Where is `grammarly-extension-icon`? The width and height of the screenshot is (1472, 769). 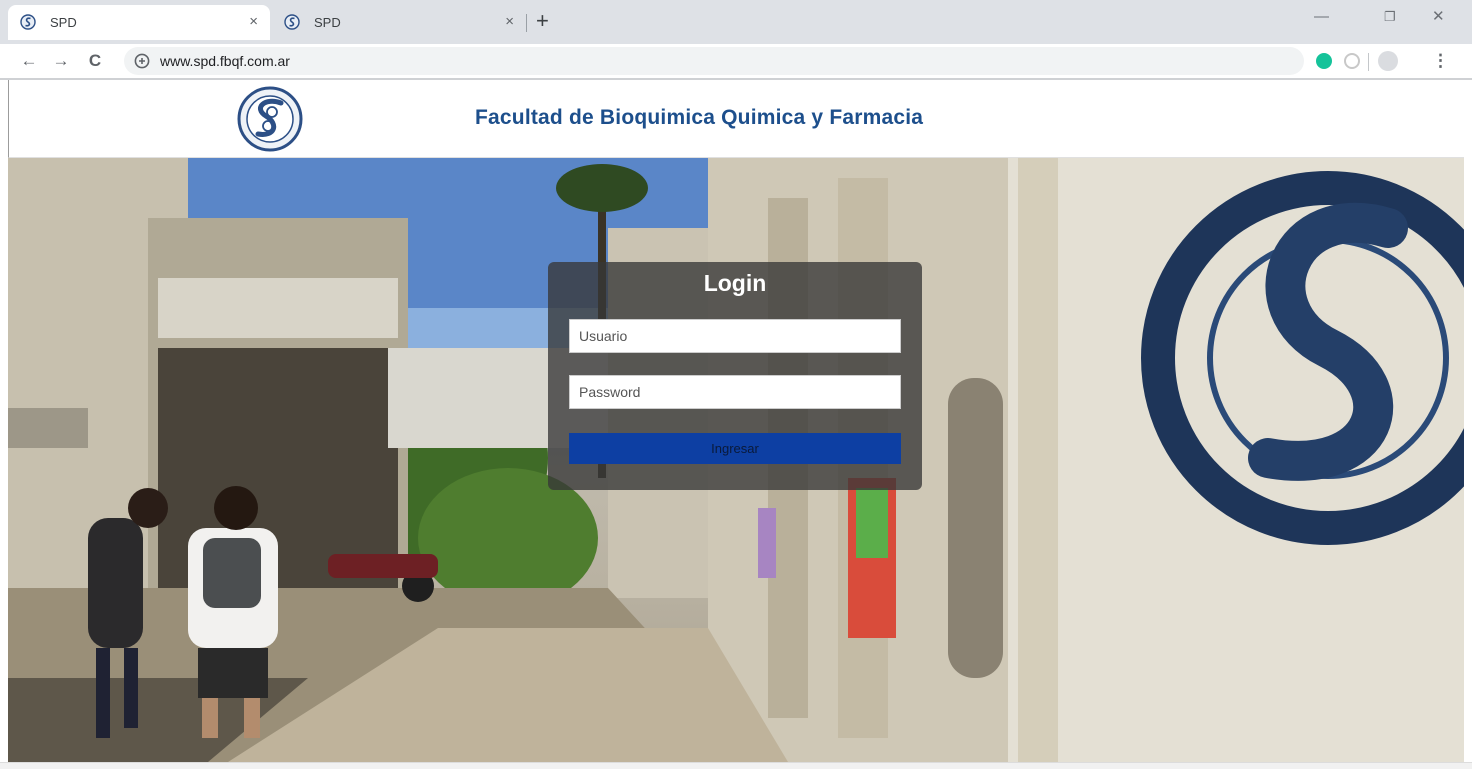
grammarly-extension-icon is located at coordinates (1324, 61).